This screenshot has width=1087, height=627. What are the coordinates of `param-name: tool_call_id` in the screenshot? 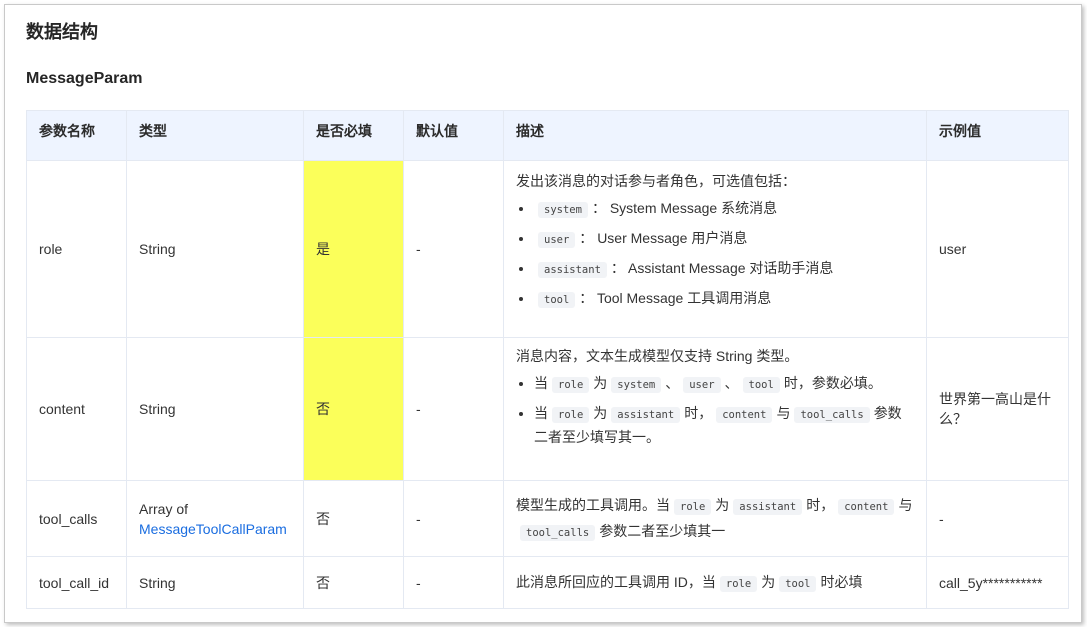 It's located at (76, 582).